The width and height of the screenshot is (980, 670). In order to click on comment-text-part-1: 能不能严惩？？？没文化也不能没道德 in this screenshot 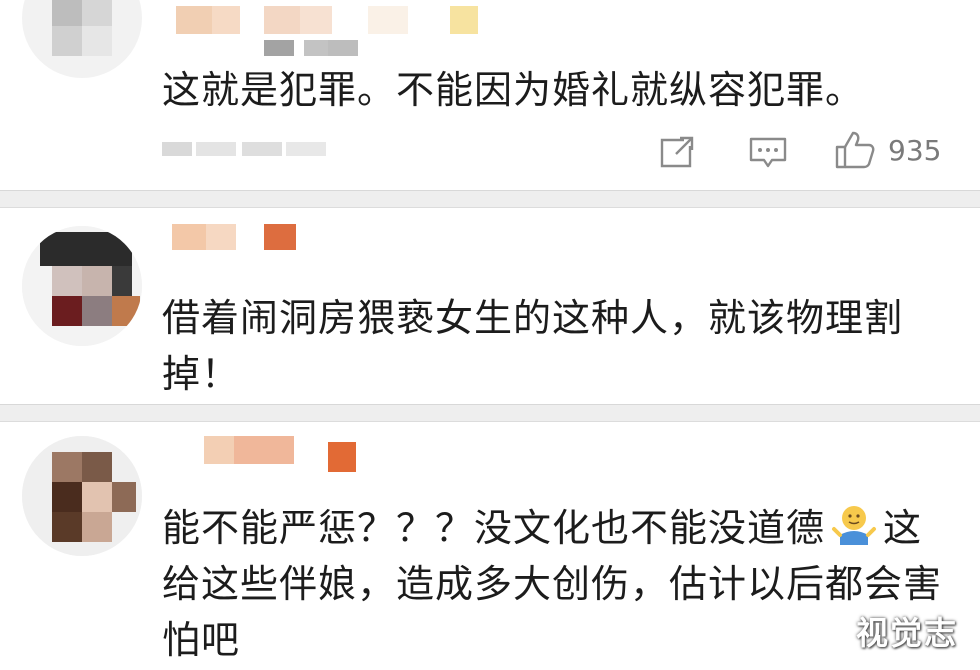, I will do `click(494, 528)`.